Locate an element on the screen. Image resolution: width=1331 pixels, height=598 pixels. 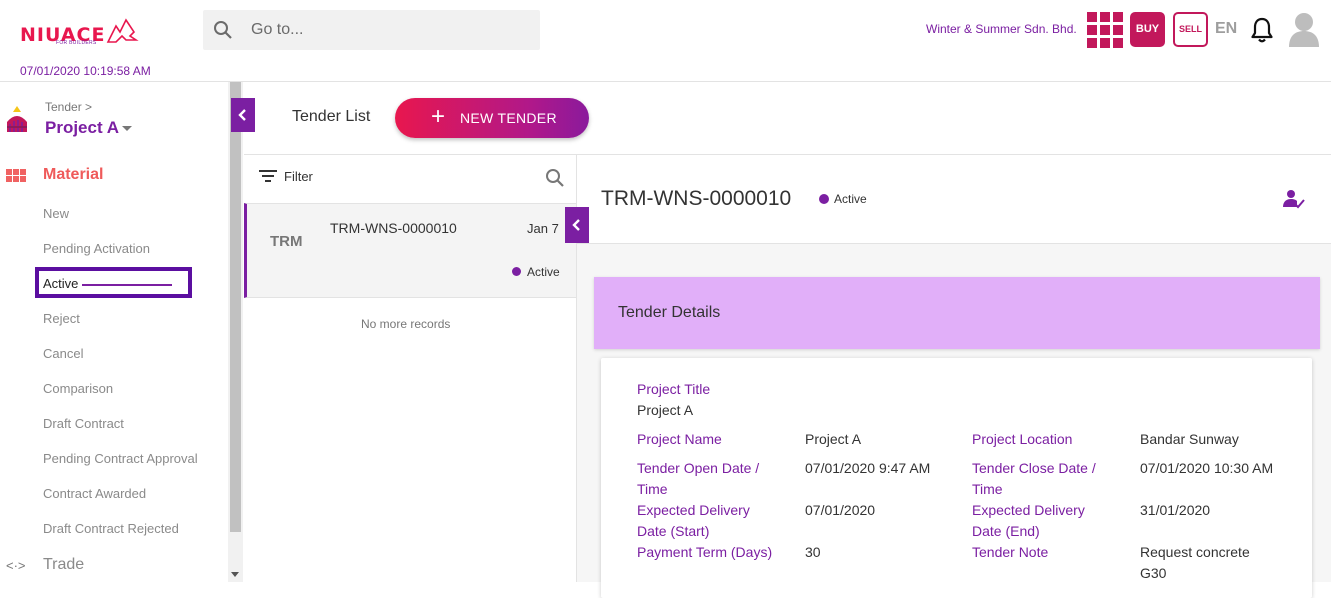
trade-arrows-icon: <·> is located at coordinates (16, 565).